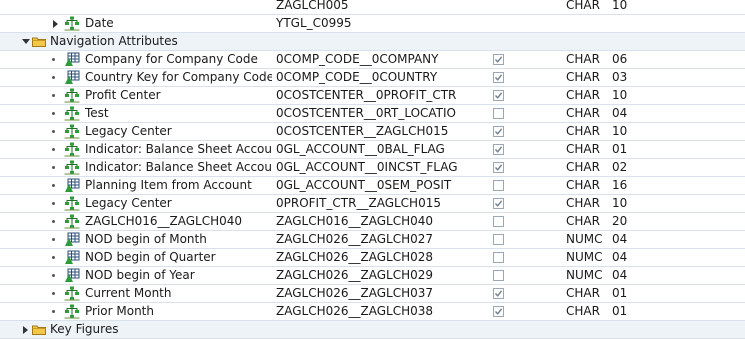 The image size is (745, 339). Describe the element at coordinates (99, 23) in the screenshot. I see `row-label: Date` at that location.